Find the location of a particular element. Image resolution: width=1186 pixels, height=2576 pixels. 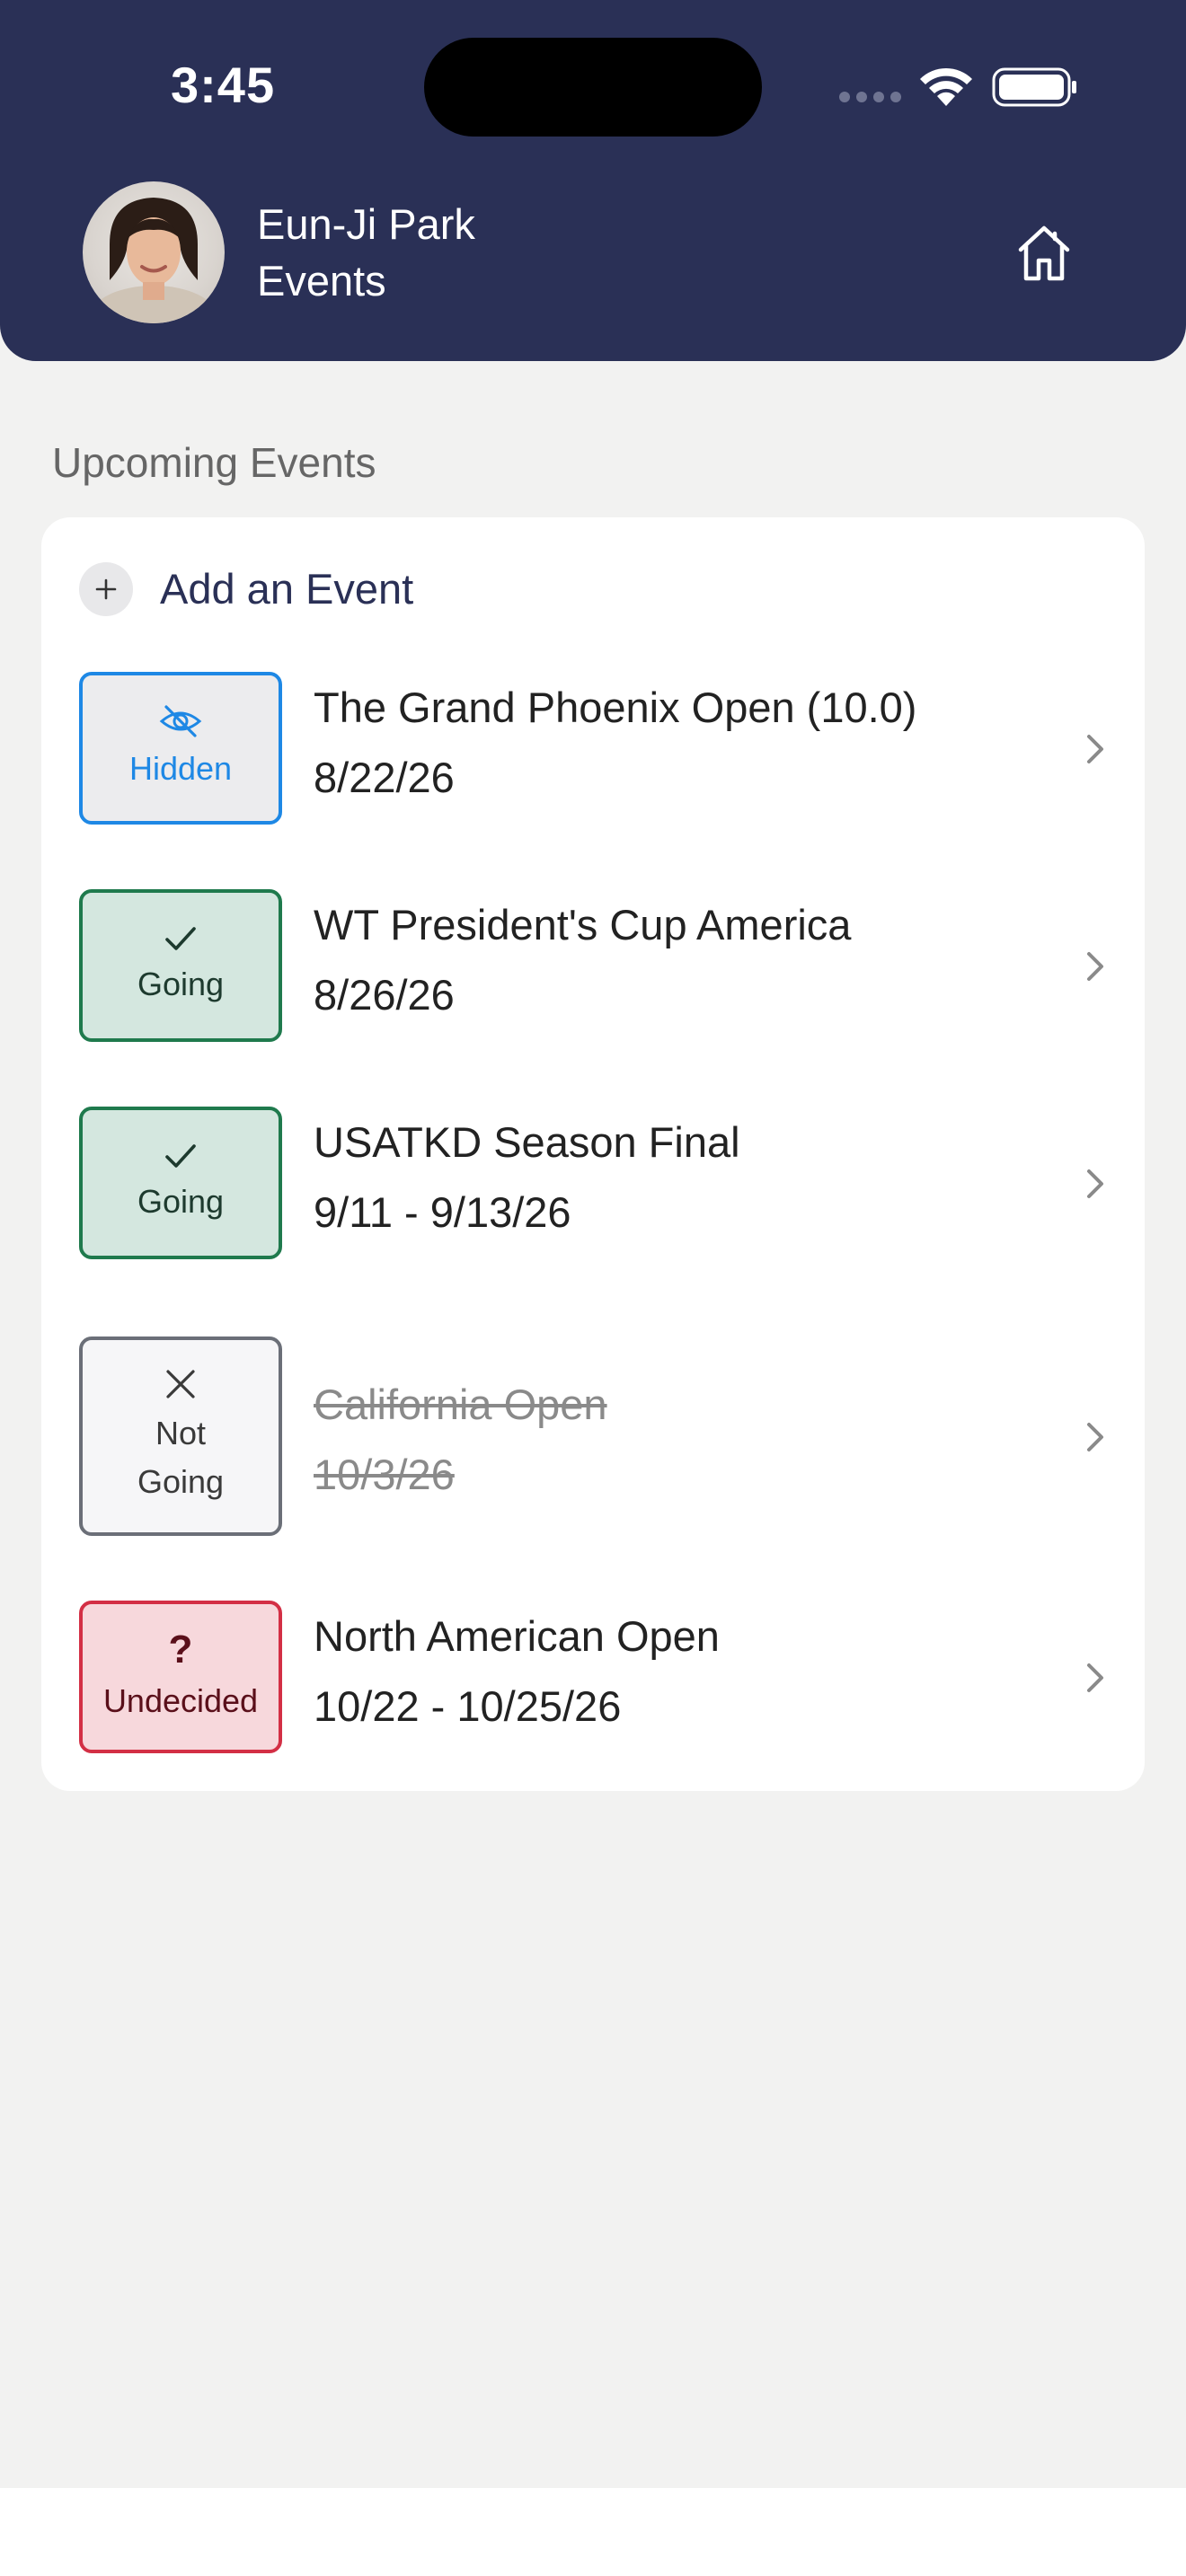

event-date: 10/3/26 is located at coordinates (384, 1474).